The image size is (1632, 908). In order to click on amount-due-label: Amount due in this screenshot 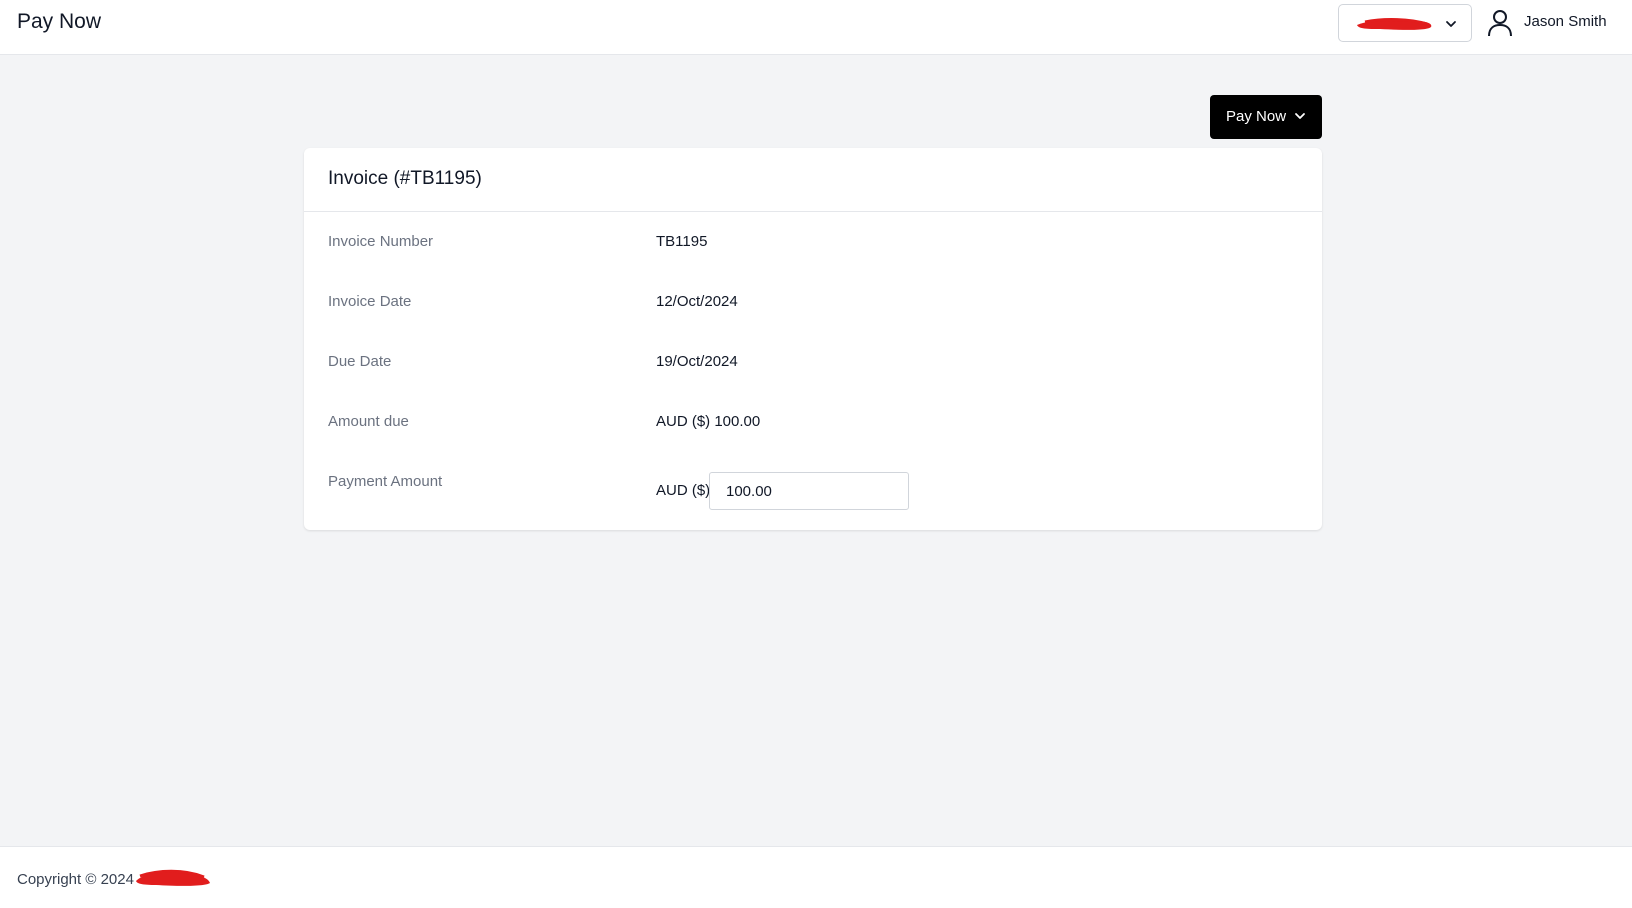, I will do `click(368, 421)`.